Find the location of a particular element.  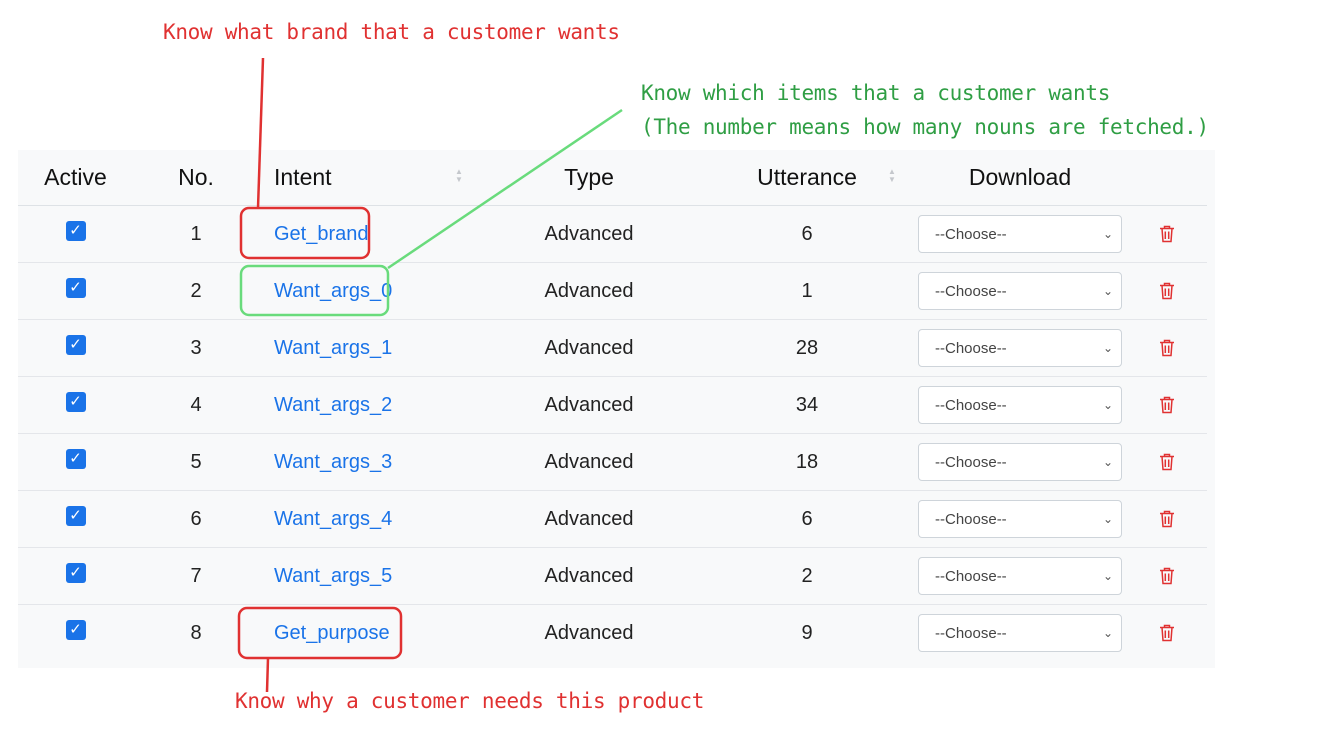

intent-link: Get_purpose is located at coordinates (332, 633).